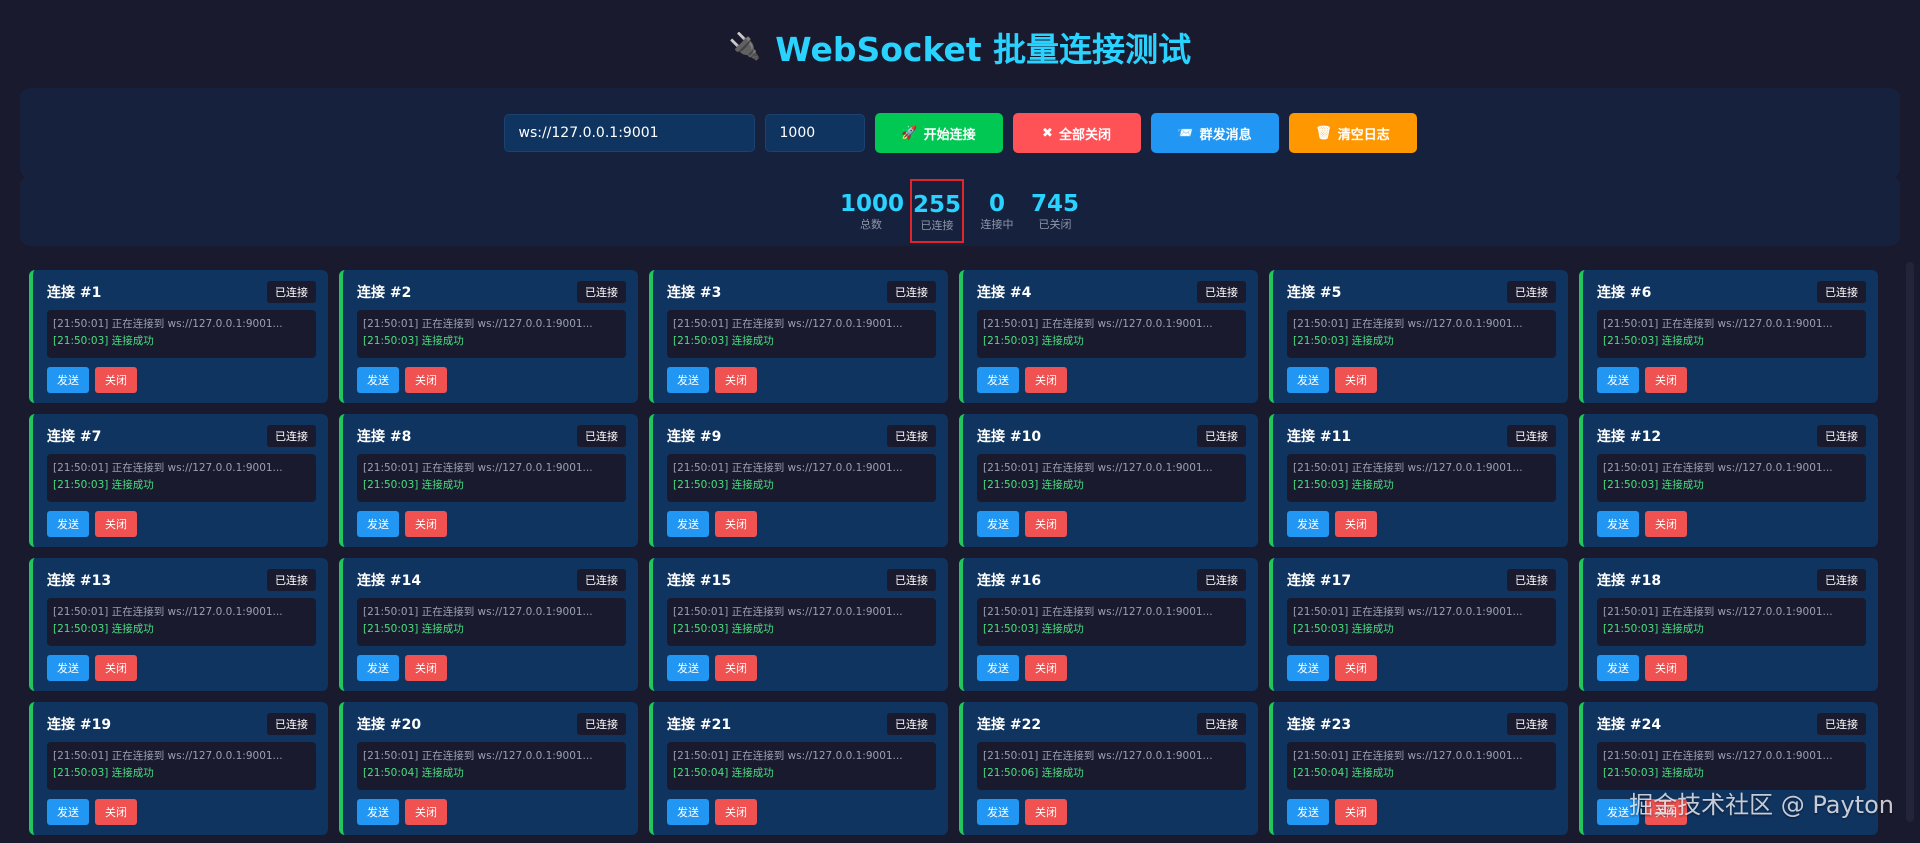  What do you see at coordinates (491, 436) in the screenshot?
I see `card-header: 连接 #8 已连接` at bounding box center [491, 436].